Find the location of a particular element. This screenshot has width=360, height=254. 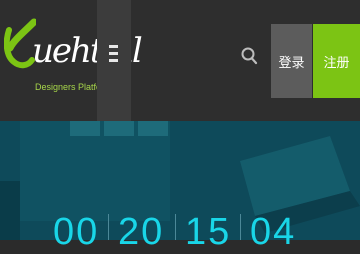

search-icon is located at coordinates (249, 56).